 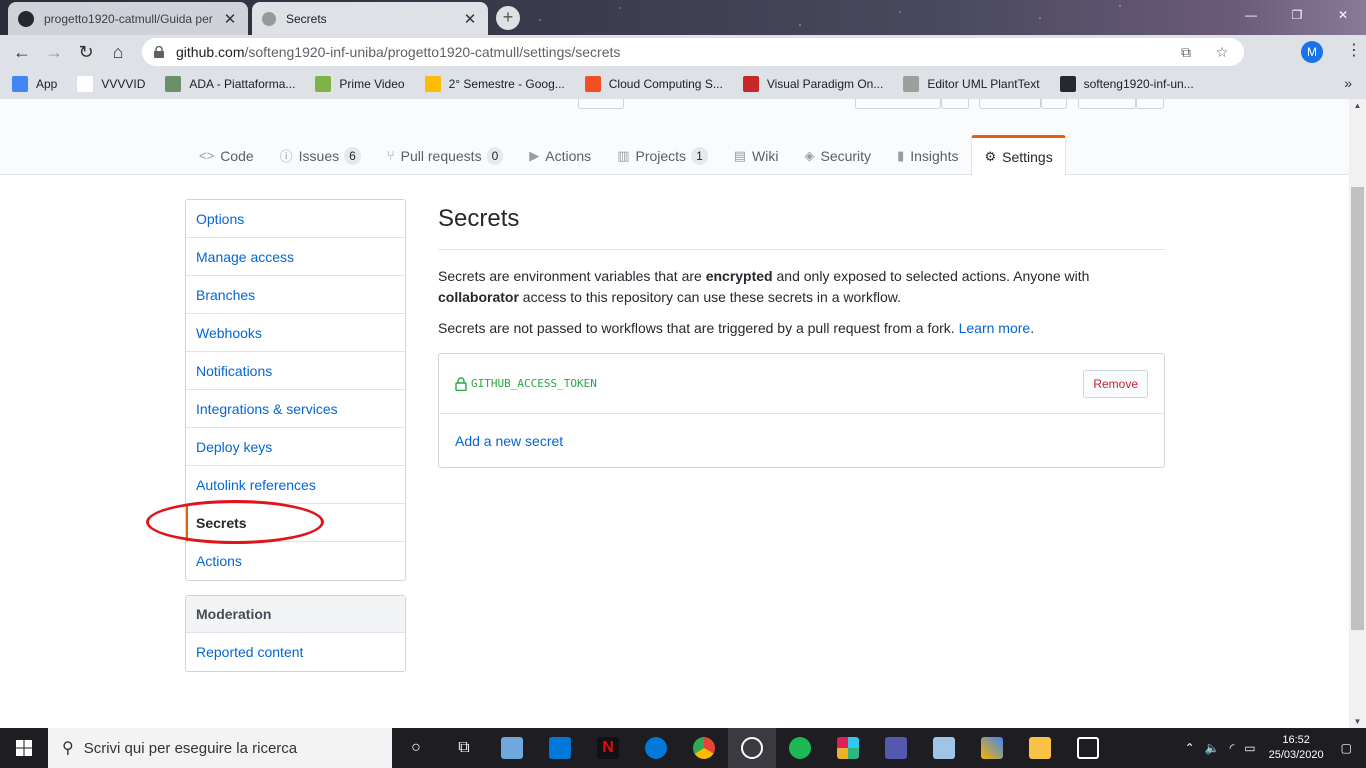 I want to click on cortana-icon: ○, so click(x=416, y=748).